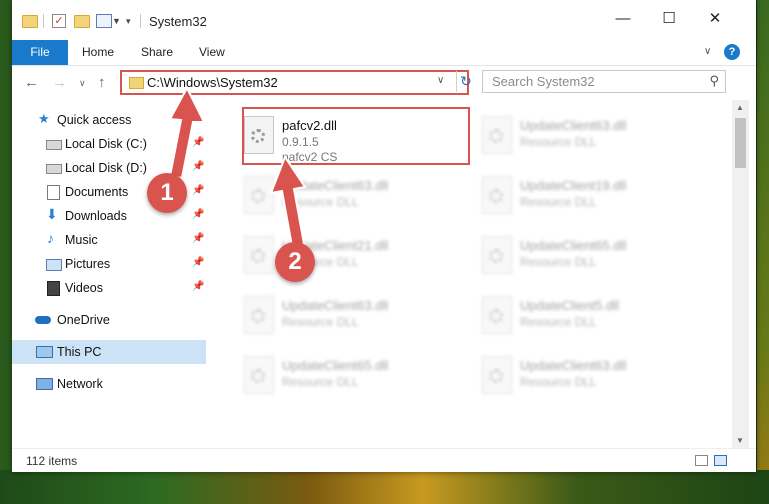 The image size is (769, 504). Describe the element at coordinates (740, 107) in the screenshot. I see `scroll-up-icon: ▲` at that location.